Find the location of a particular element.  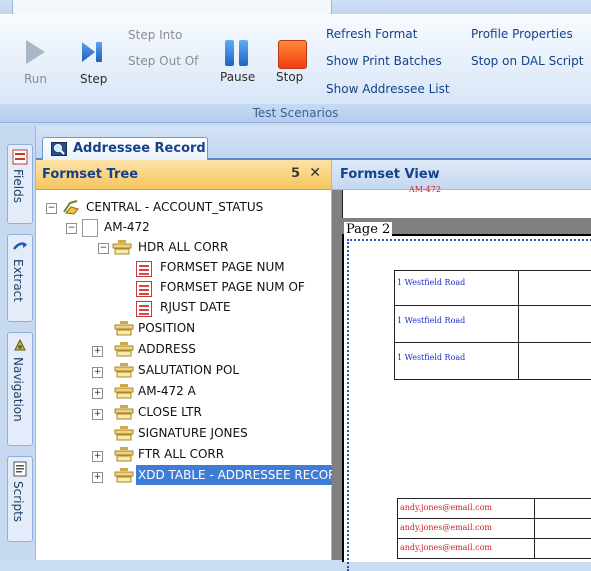

show-addressee-list-button: Show Addressee List is located at coordinates (388, 89).